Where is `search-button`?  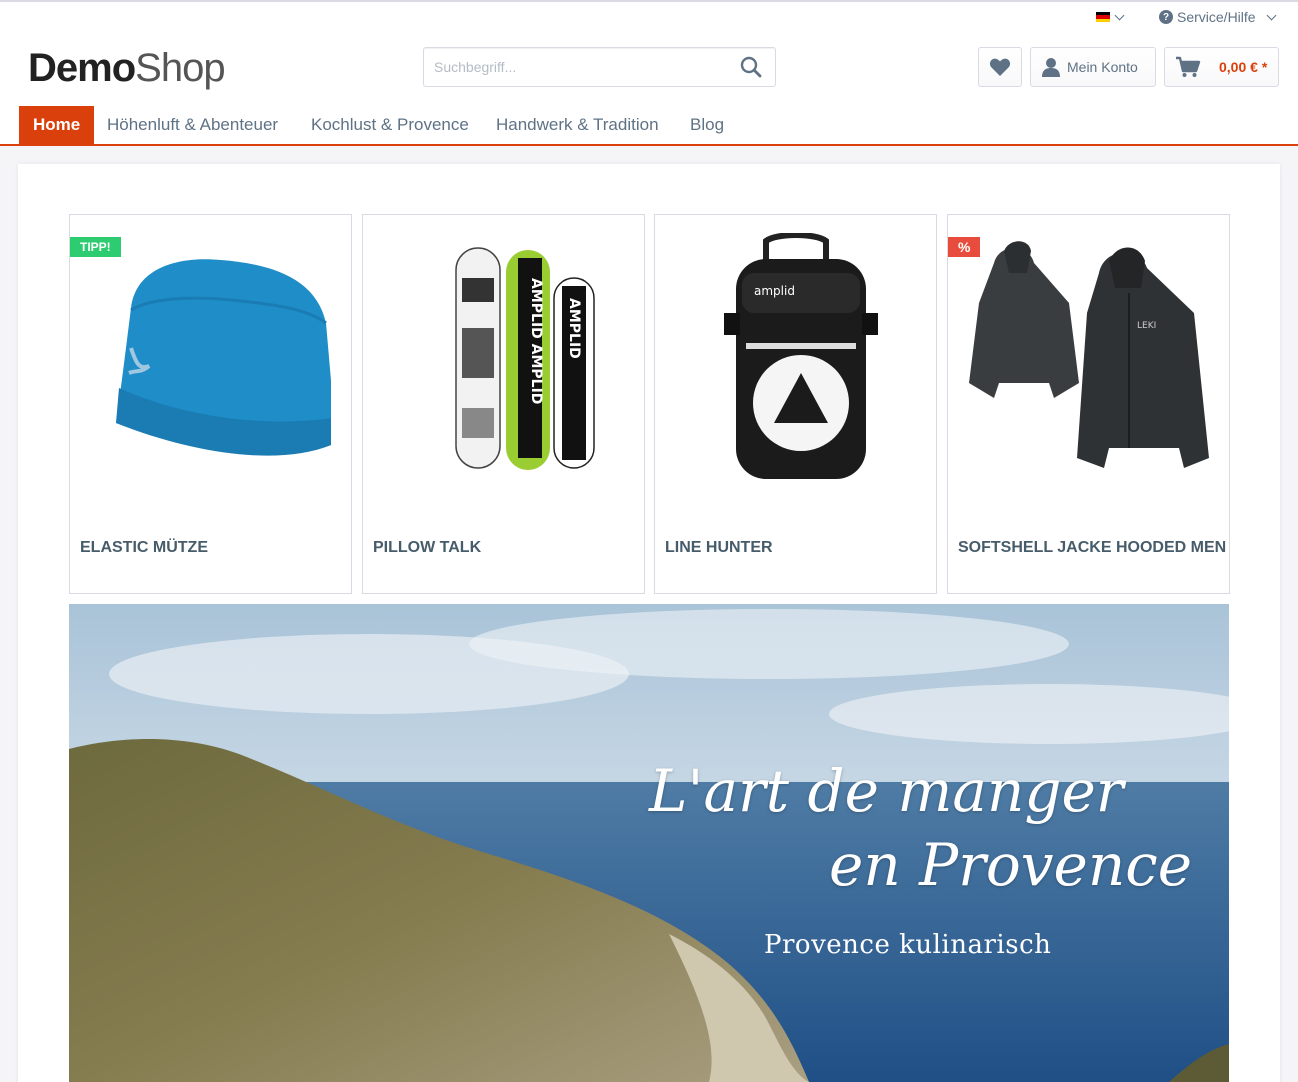
search-button is located at coordinates (751, 67).